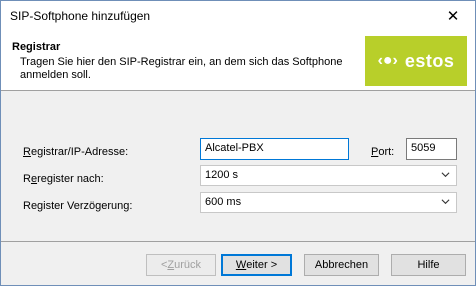  Describe the element at coordinates (431, 149) in the screenshot. I see `port-input: 5059` at that location.